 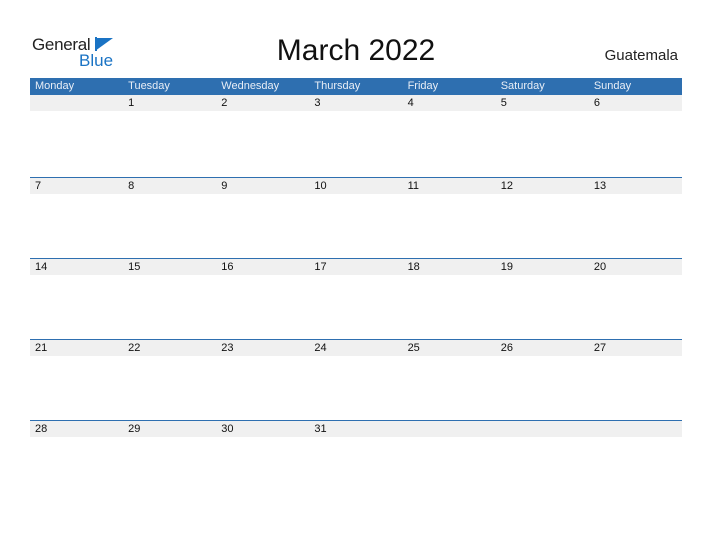 What do you see at coordinates (320, 186) in the screenshot?
I see `day-cell: 10` at bounding box center [320, 186].